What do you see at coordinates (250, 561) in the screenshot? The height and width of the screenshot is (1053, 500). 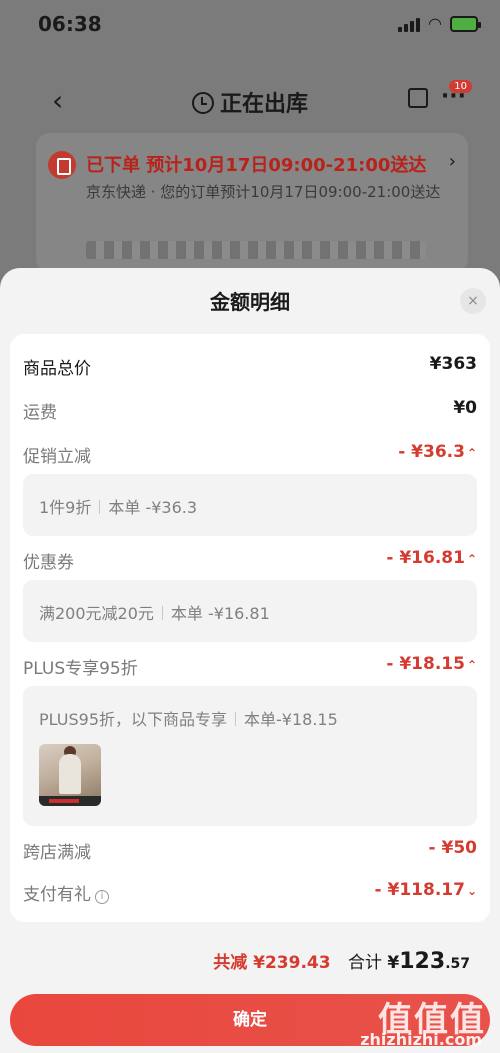 I see `row-coupon: 优惠券 - ¥16.81 ⌃` at bounding box center [250, 561].